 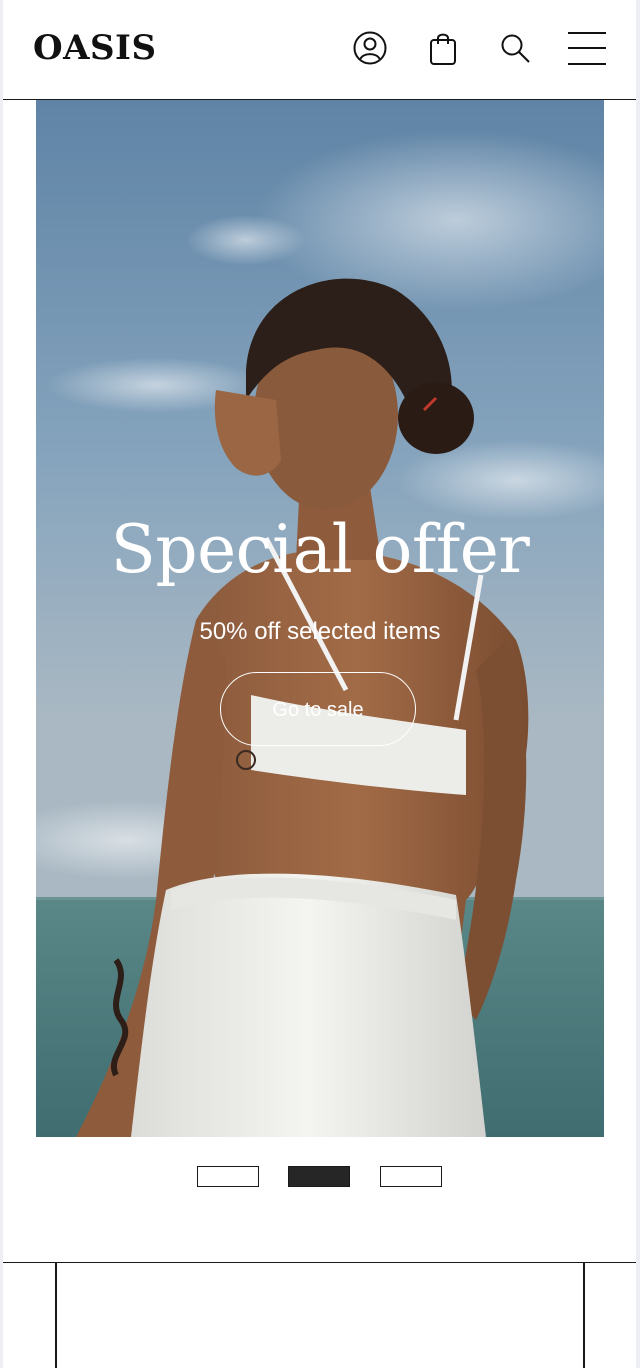 I want to click on search-icon, so click(x=515, y=48).